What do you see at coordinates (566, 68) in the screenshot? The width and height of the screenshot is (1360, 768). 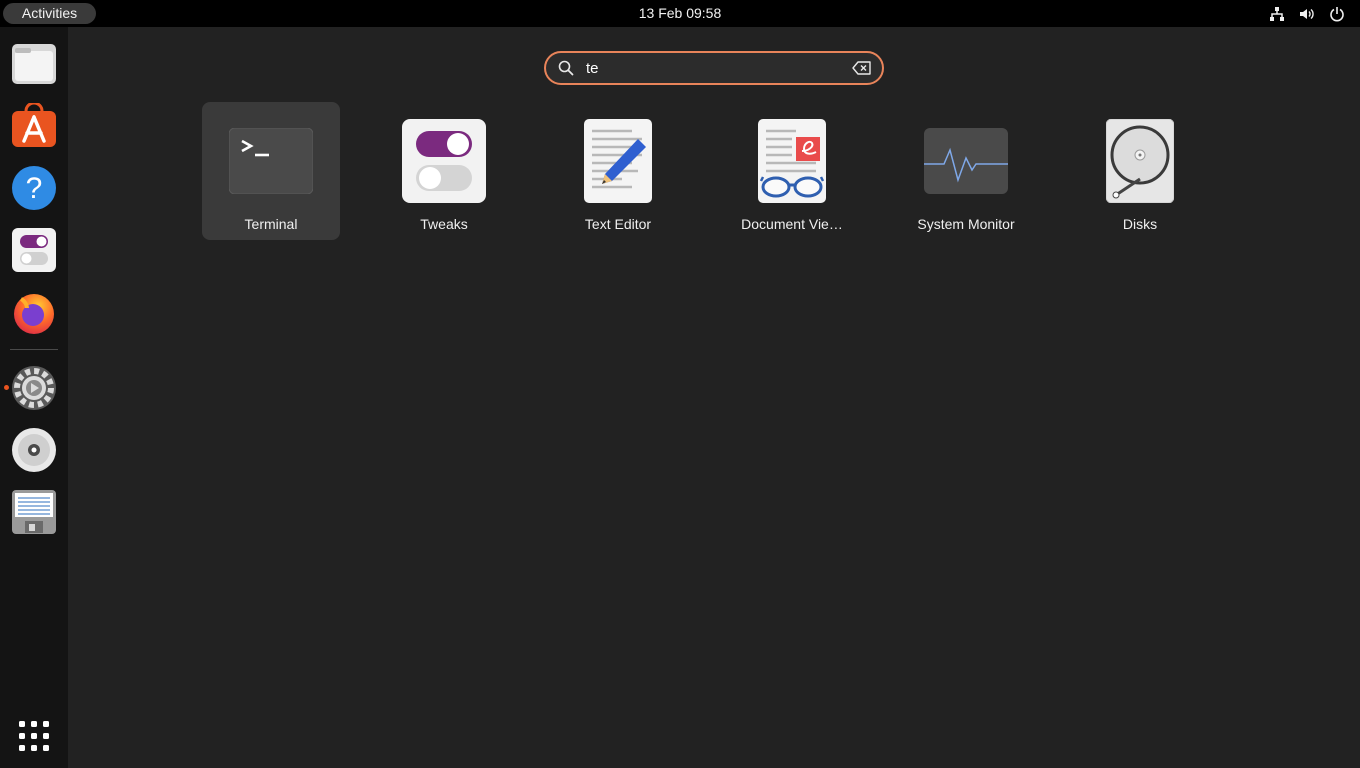 I see `search-icon` at bounding box center [566, 68].